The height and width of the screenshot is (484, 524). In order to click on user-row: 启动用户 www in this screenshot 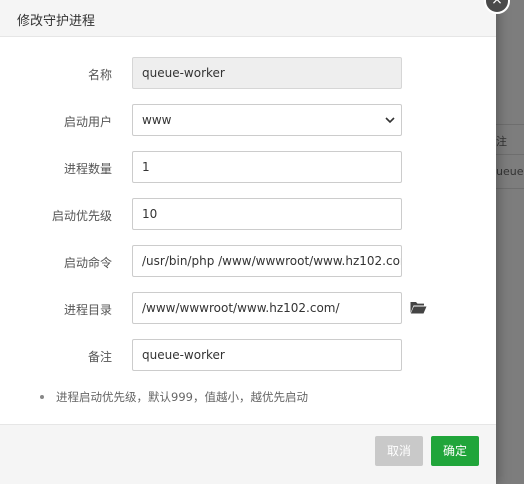, I will do `click(248, 120)`.